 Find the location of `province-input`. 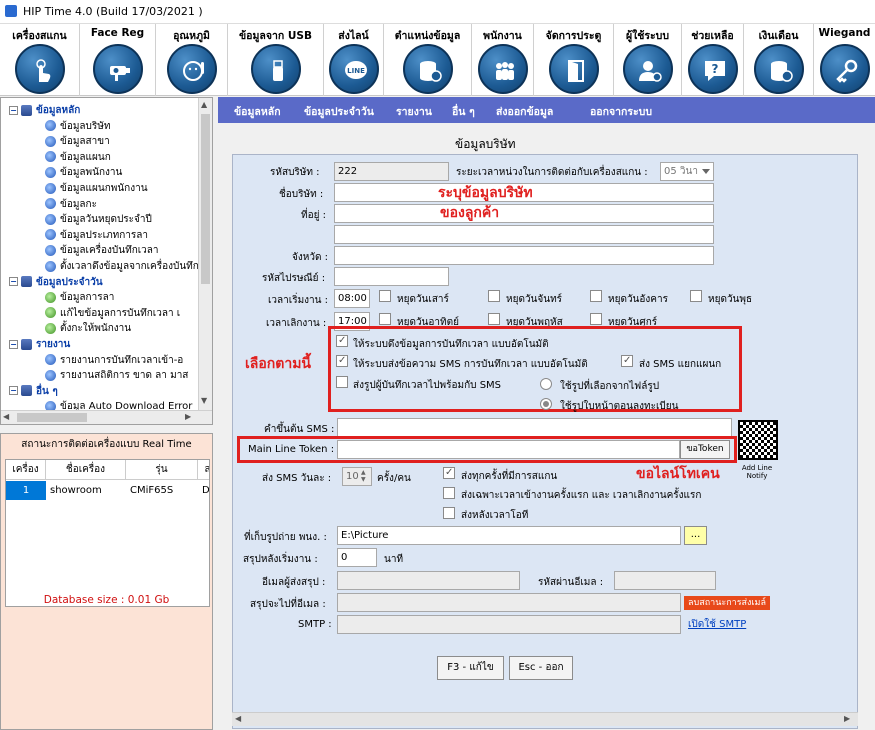

province-input is located at coordinates (524, 255).